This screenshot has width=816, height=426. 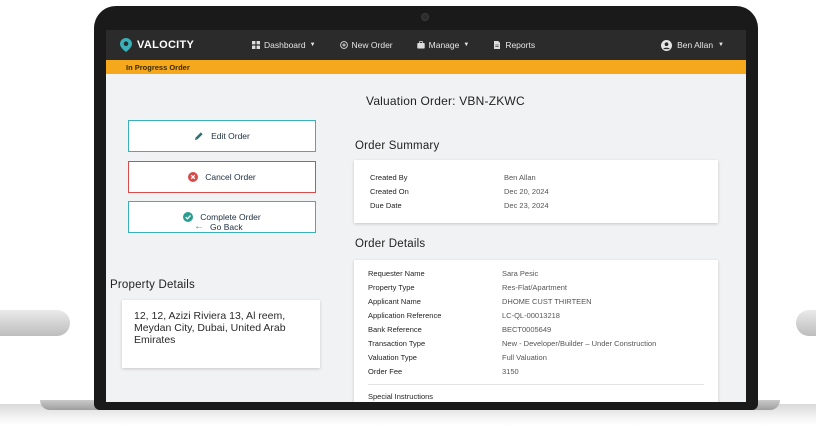 I want to click on order-summary-heading: Order Summary, so click(x=397, y=146).